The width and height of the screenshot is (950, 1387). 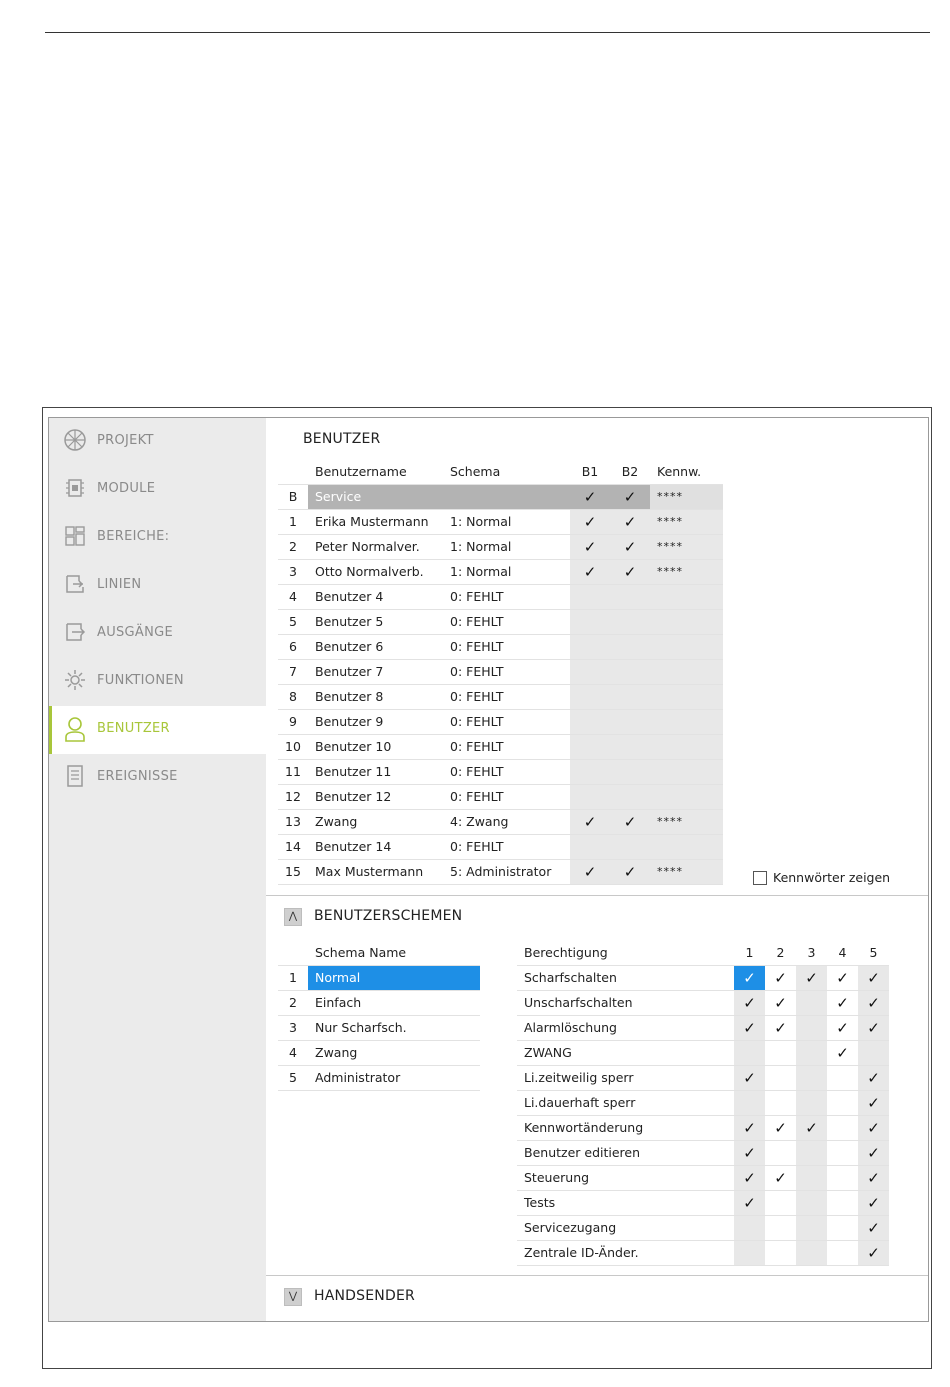 I want to click on scheme-name-cell: Nur Scharfsch., so click(x=394, y=1028).